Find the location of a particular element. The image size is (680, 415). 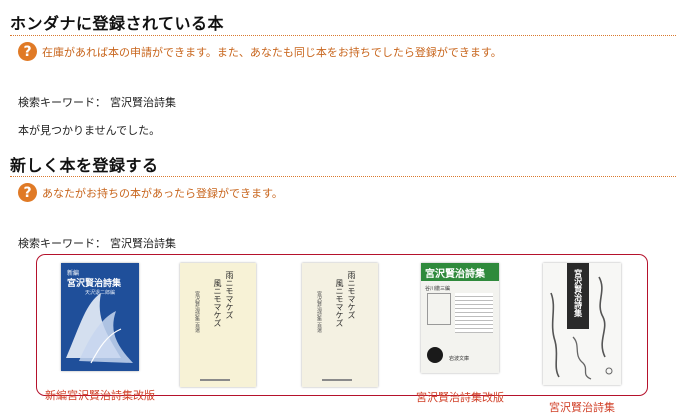

registered-heading: ホンダナに登録されている本 is located at coordinates (117, 23).